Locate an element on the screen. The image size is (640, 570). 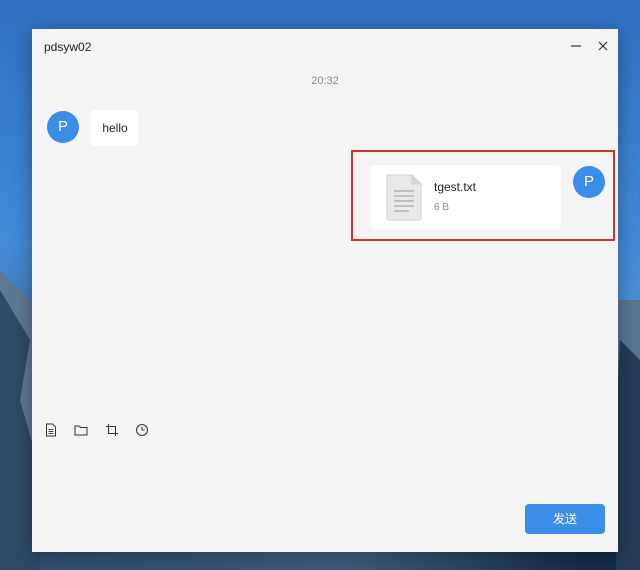
crop-icon is located at coordinates (112, 430).